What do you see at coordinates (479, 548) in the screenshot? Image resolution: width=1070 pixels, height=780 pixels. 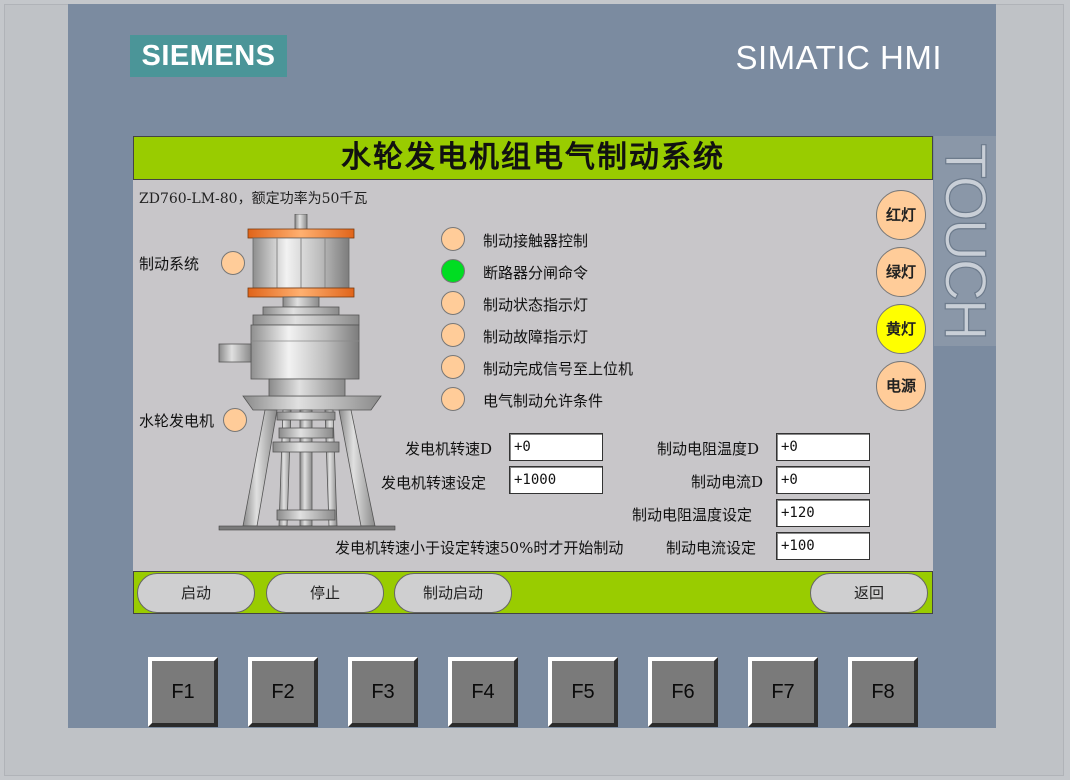 I see `brake-condition-note: 发电机转速小于设定转速50%时才开始制动` at bounding box center [479, 548].